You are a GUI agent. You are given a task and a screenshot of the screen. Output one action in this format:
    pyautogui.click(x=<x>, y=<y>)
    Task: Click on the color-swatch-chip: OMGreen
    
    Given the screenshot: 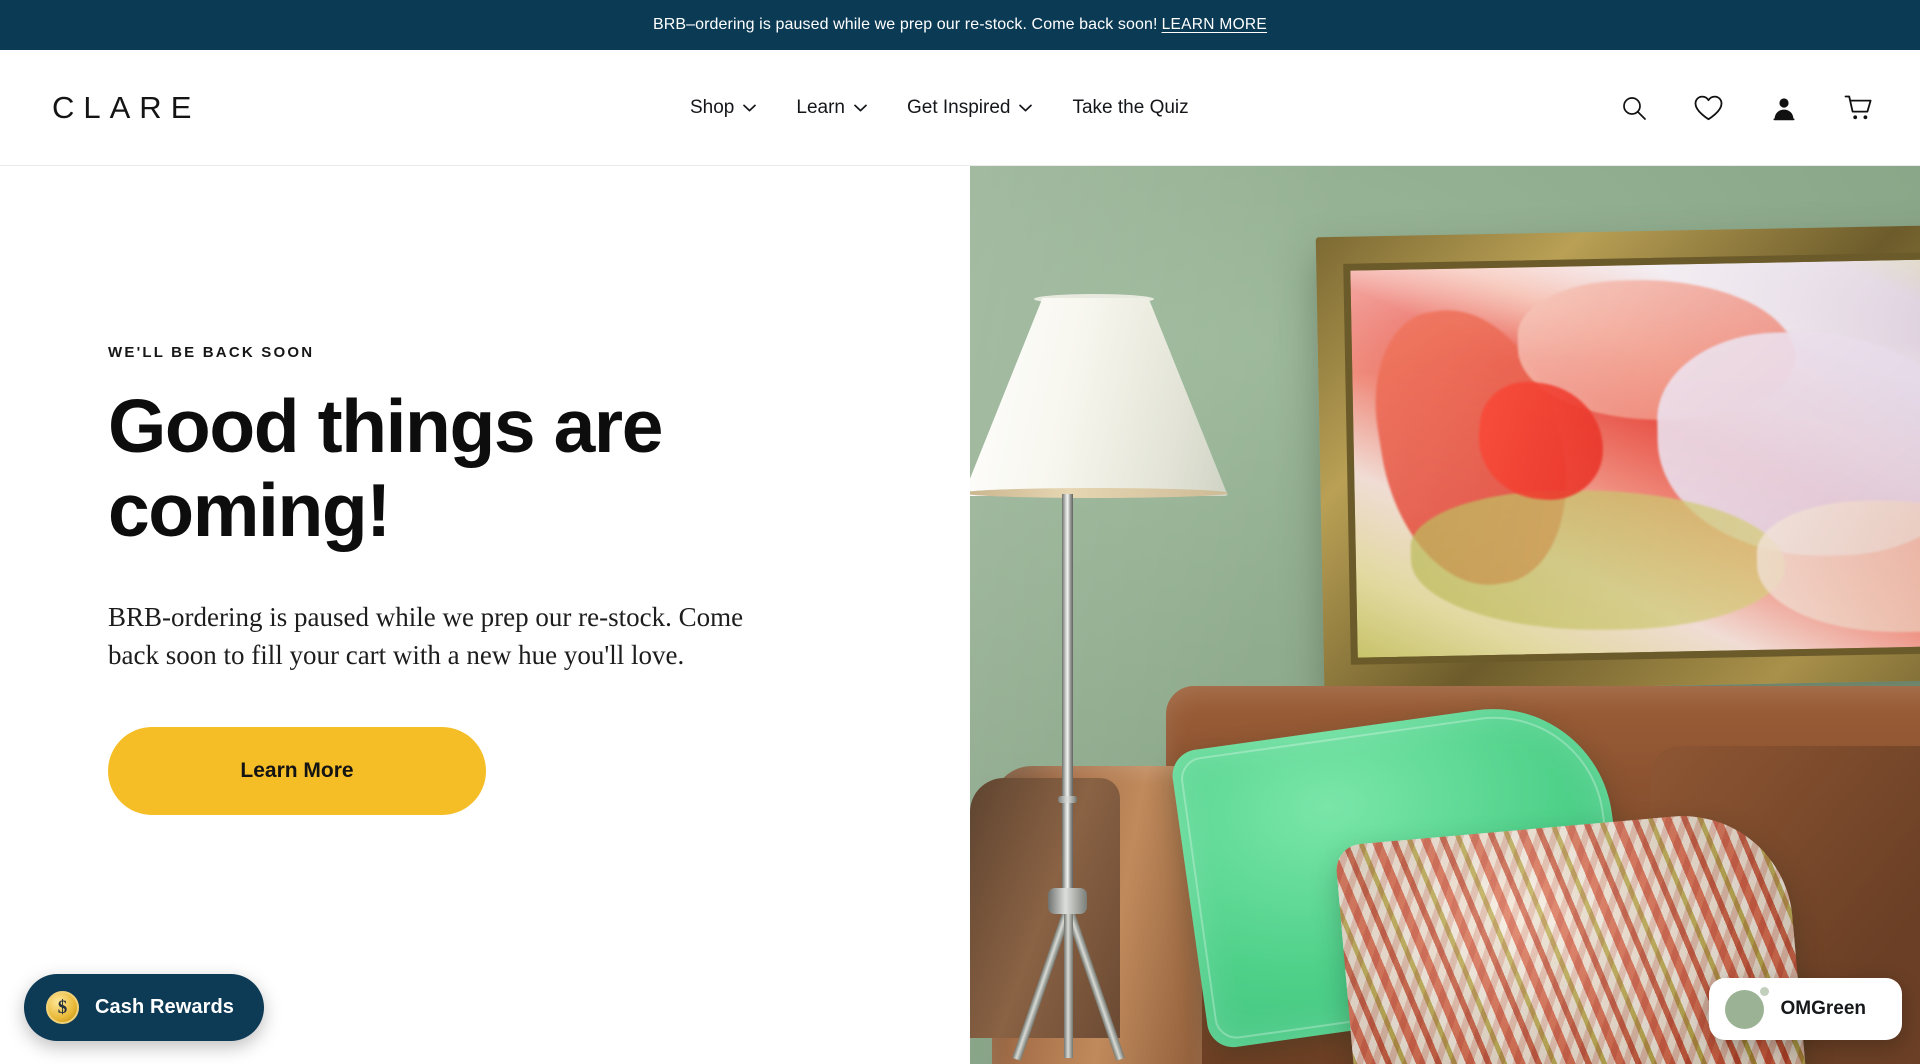 What is the action you would take?
    pyautogui.click(x=1805, y=1009)
    